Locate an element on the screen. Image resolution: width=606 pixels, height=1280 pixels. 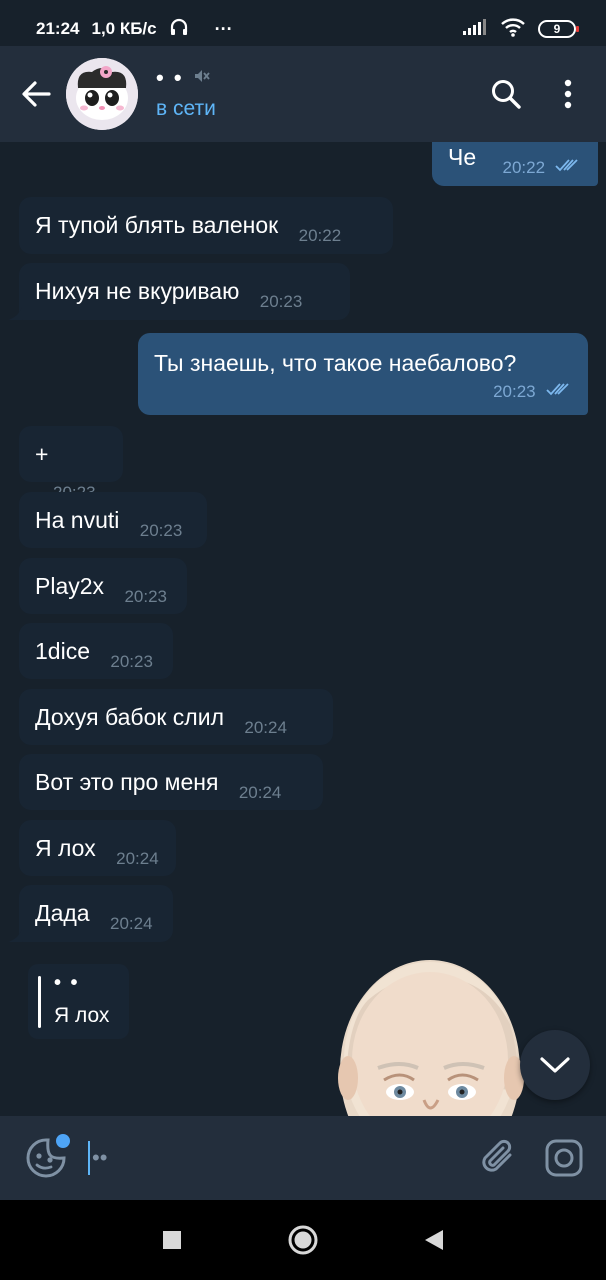
reply-text: Я лох is located at coordinates (82, 1015).